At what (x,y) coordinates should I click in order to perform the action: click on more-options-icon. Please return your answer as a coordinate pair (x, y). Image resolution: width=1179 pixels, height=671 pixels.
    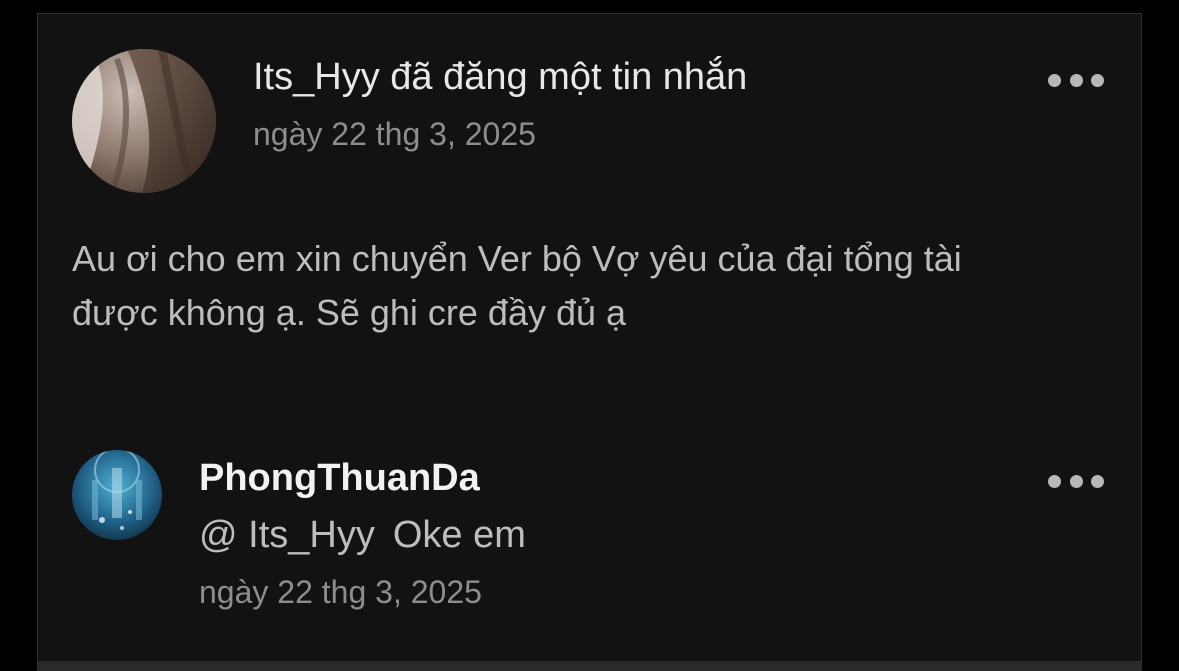
    Looking at the image, I should click on (1076, 80).